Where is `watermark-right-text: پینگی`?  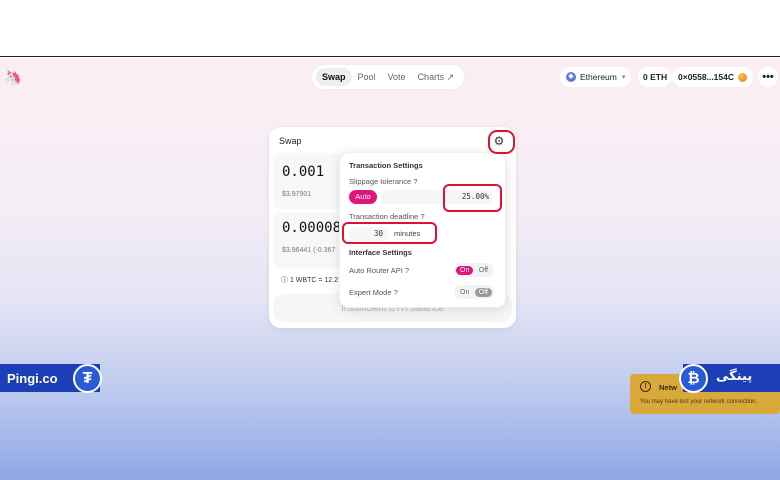
watermark-right-text: پینگی is located at coordinates (734, 376).